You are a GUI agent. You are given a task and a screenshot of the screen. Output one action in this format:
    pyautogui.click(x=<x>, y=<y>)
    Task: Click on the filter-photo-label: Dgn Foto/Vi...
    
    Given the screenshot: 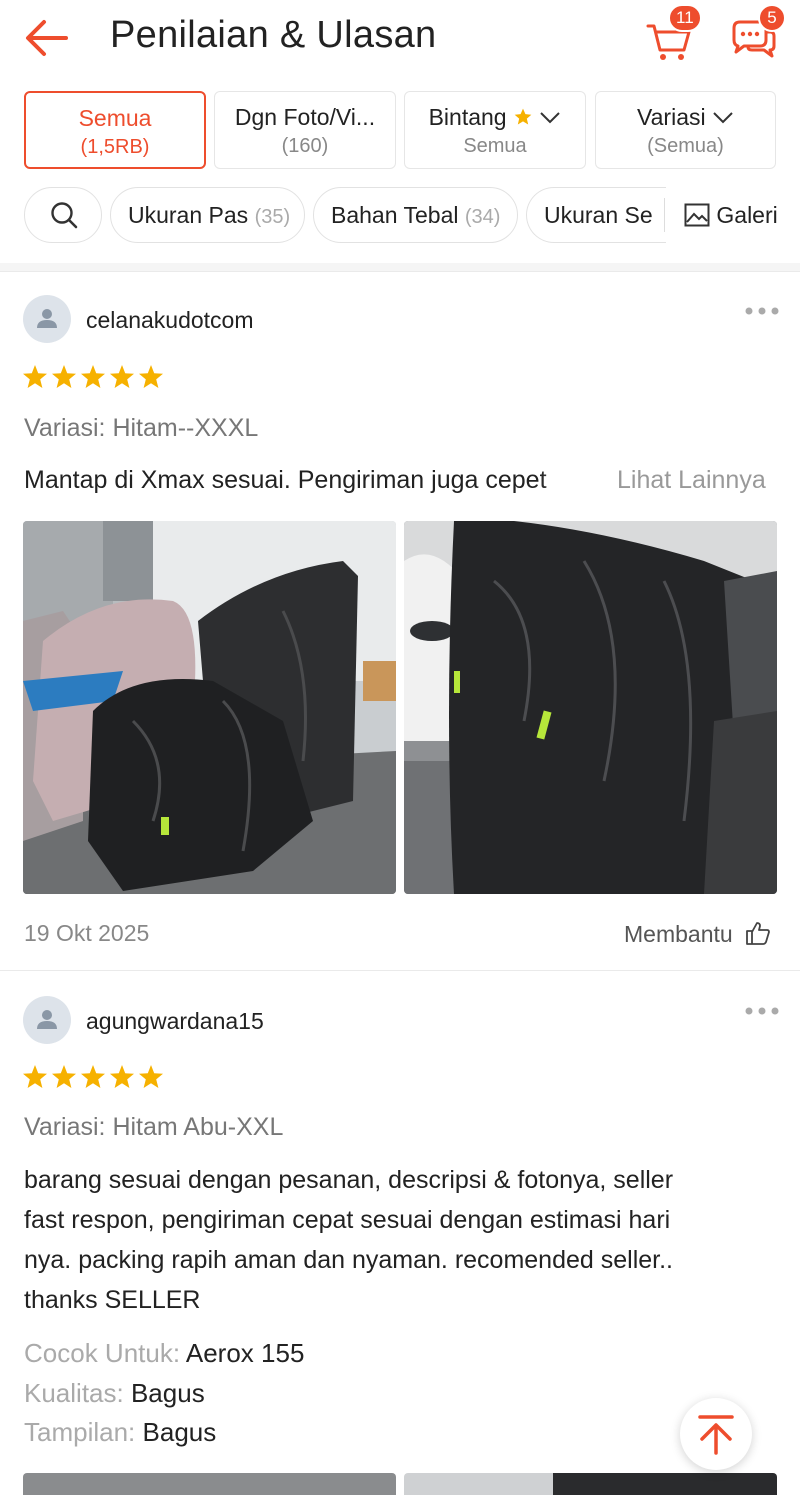 What is the action you would take?
    pyautogui.click(x=305, y=117)
    